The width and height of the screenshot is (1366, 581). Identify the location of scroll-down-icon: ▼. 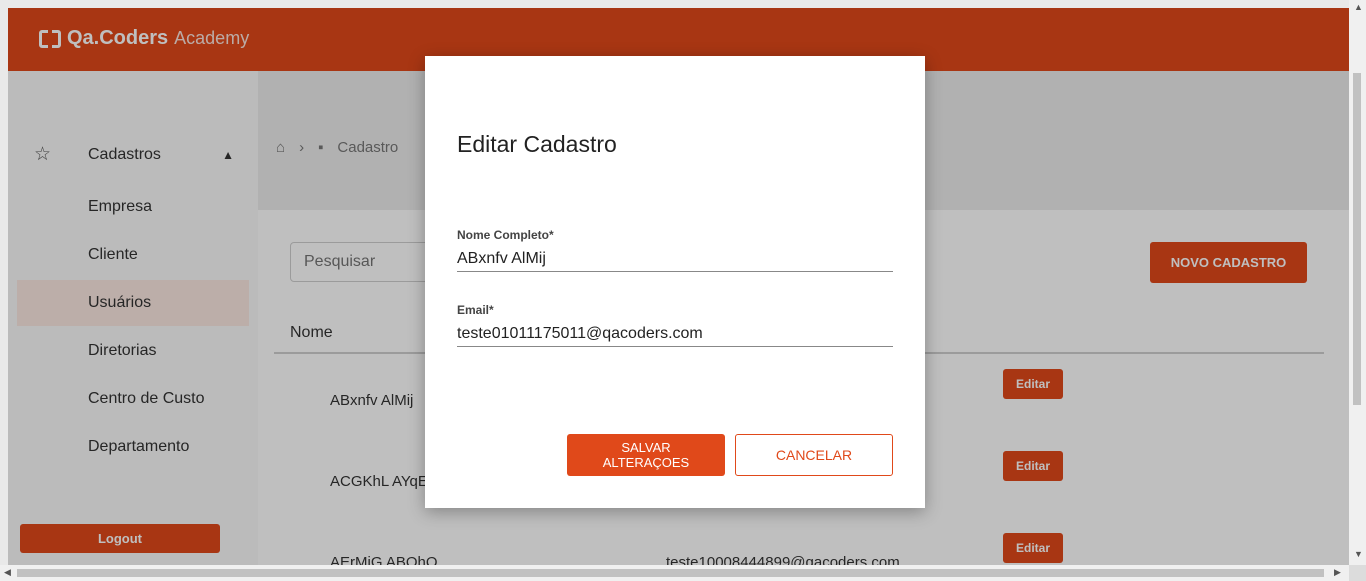
(1358, 554).